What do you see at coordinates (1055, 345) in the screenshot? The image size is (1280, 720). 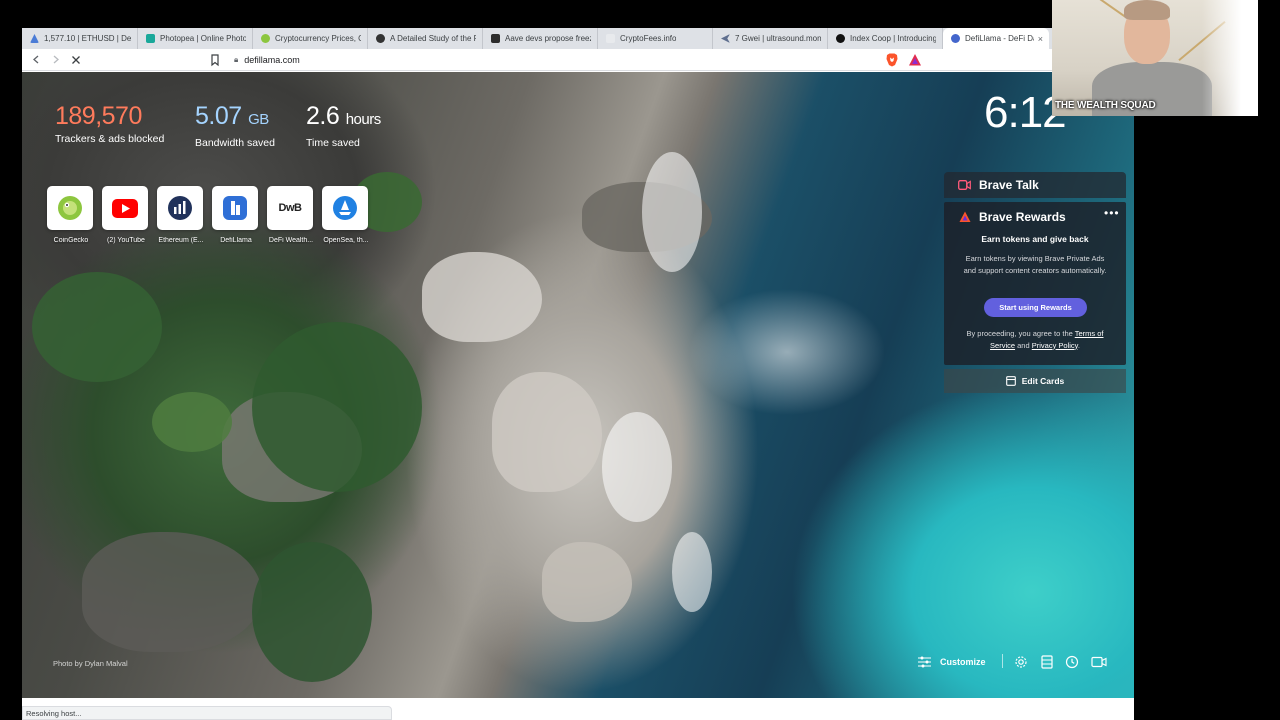 I see `privacy-policy-link: Privacy Policy` at bounding box center [1055, 345].